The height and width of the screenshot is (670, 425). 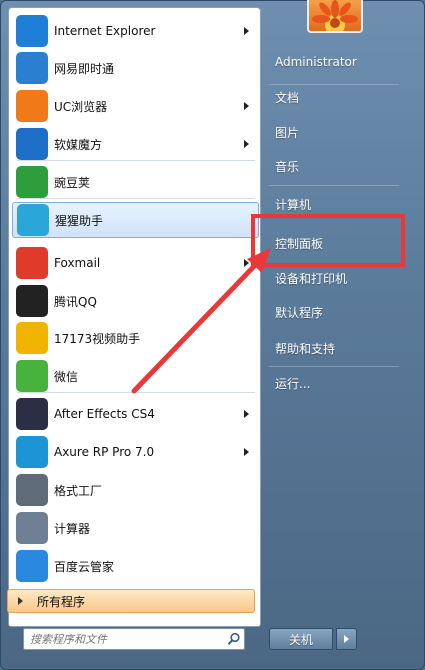 I want to click on program-label: 17173视频助手, so click(x=97, y=338).